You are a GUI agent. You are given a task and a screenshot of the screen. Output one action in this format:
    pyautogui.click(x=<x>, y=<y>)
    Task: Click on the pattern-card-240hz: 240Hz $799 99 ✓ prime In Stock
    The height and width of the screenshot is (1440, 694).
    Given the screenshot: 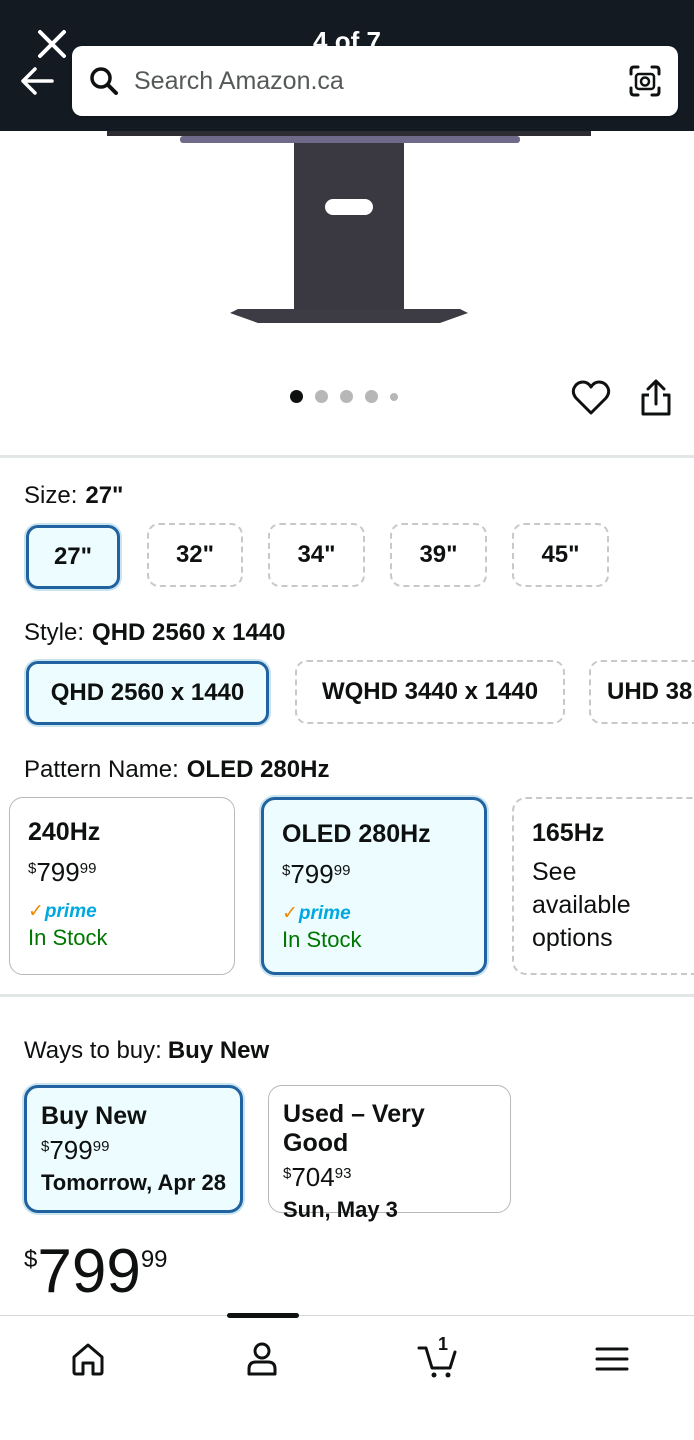 What is the action you would take?
    pyautogui.click(x=122, y=886)
    